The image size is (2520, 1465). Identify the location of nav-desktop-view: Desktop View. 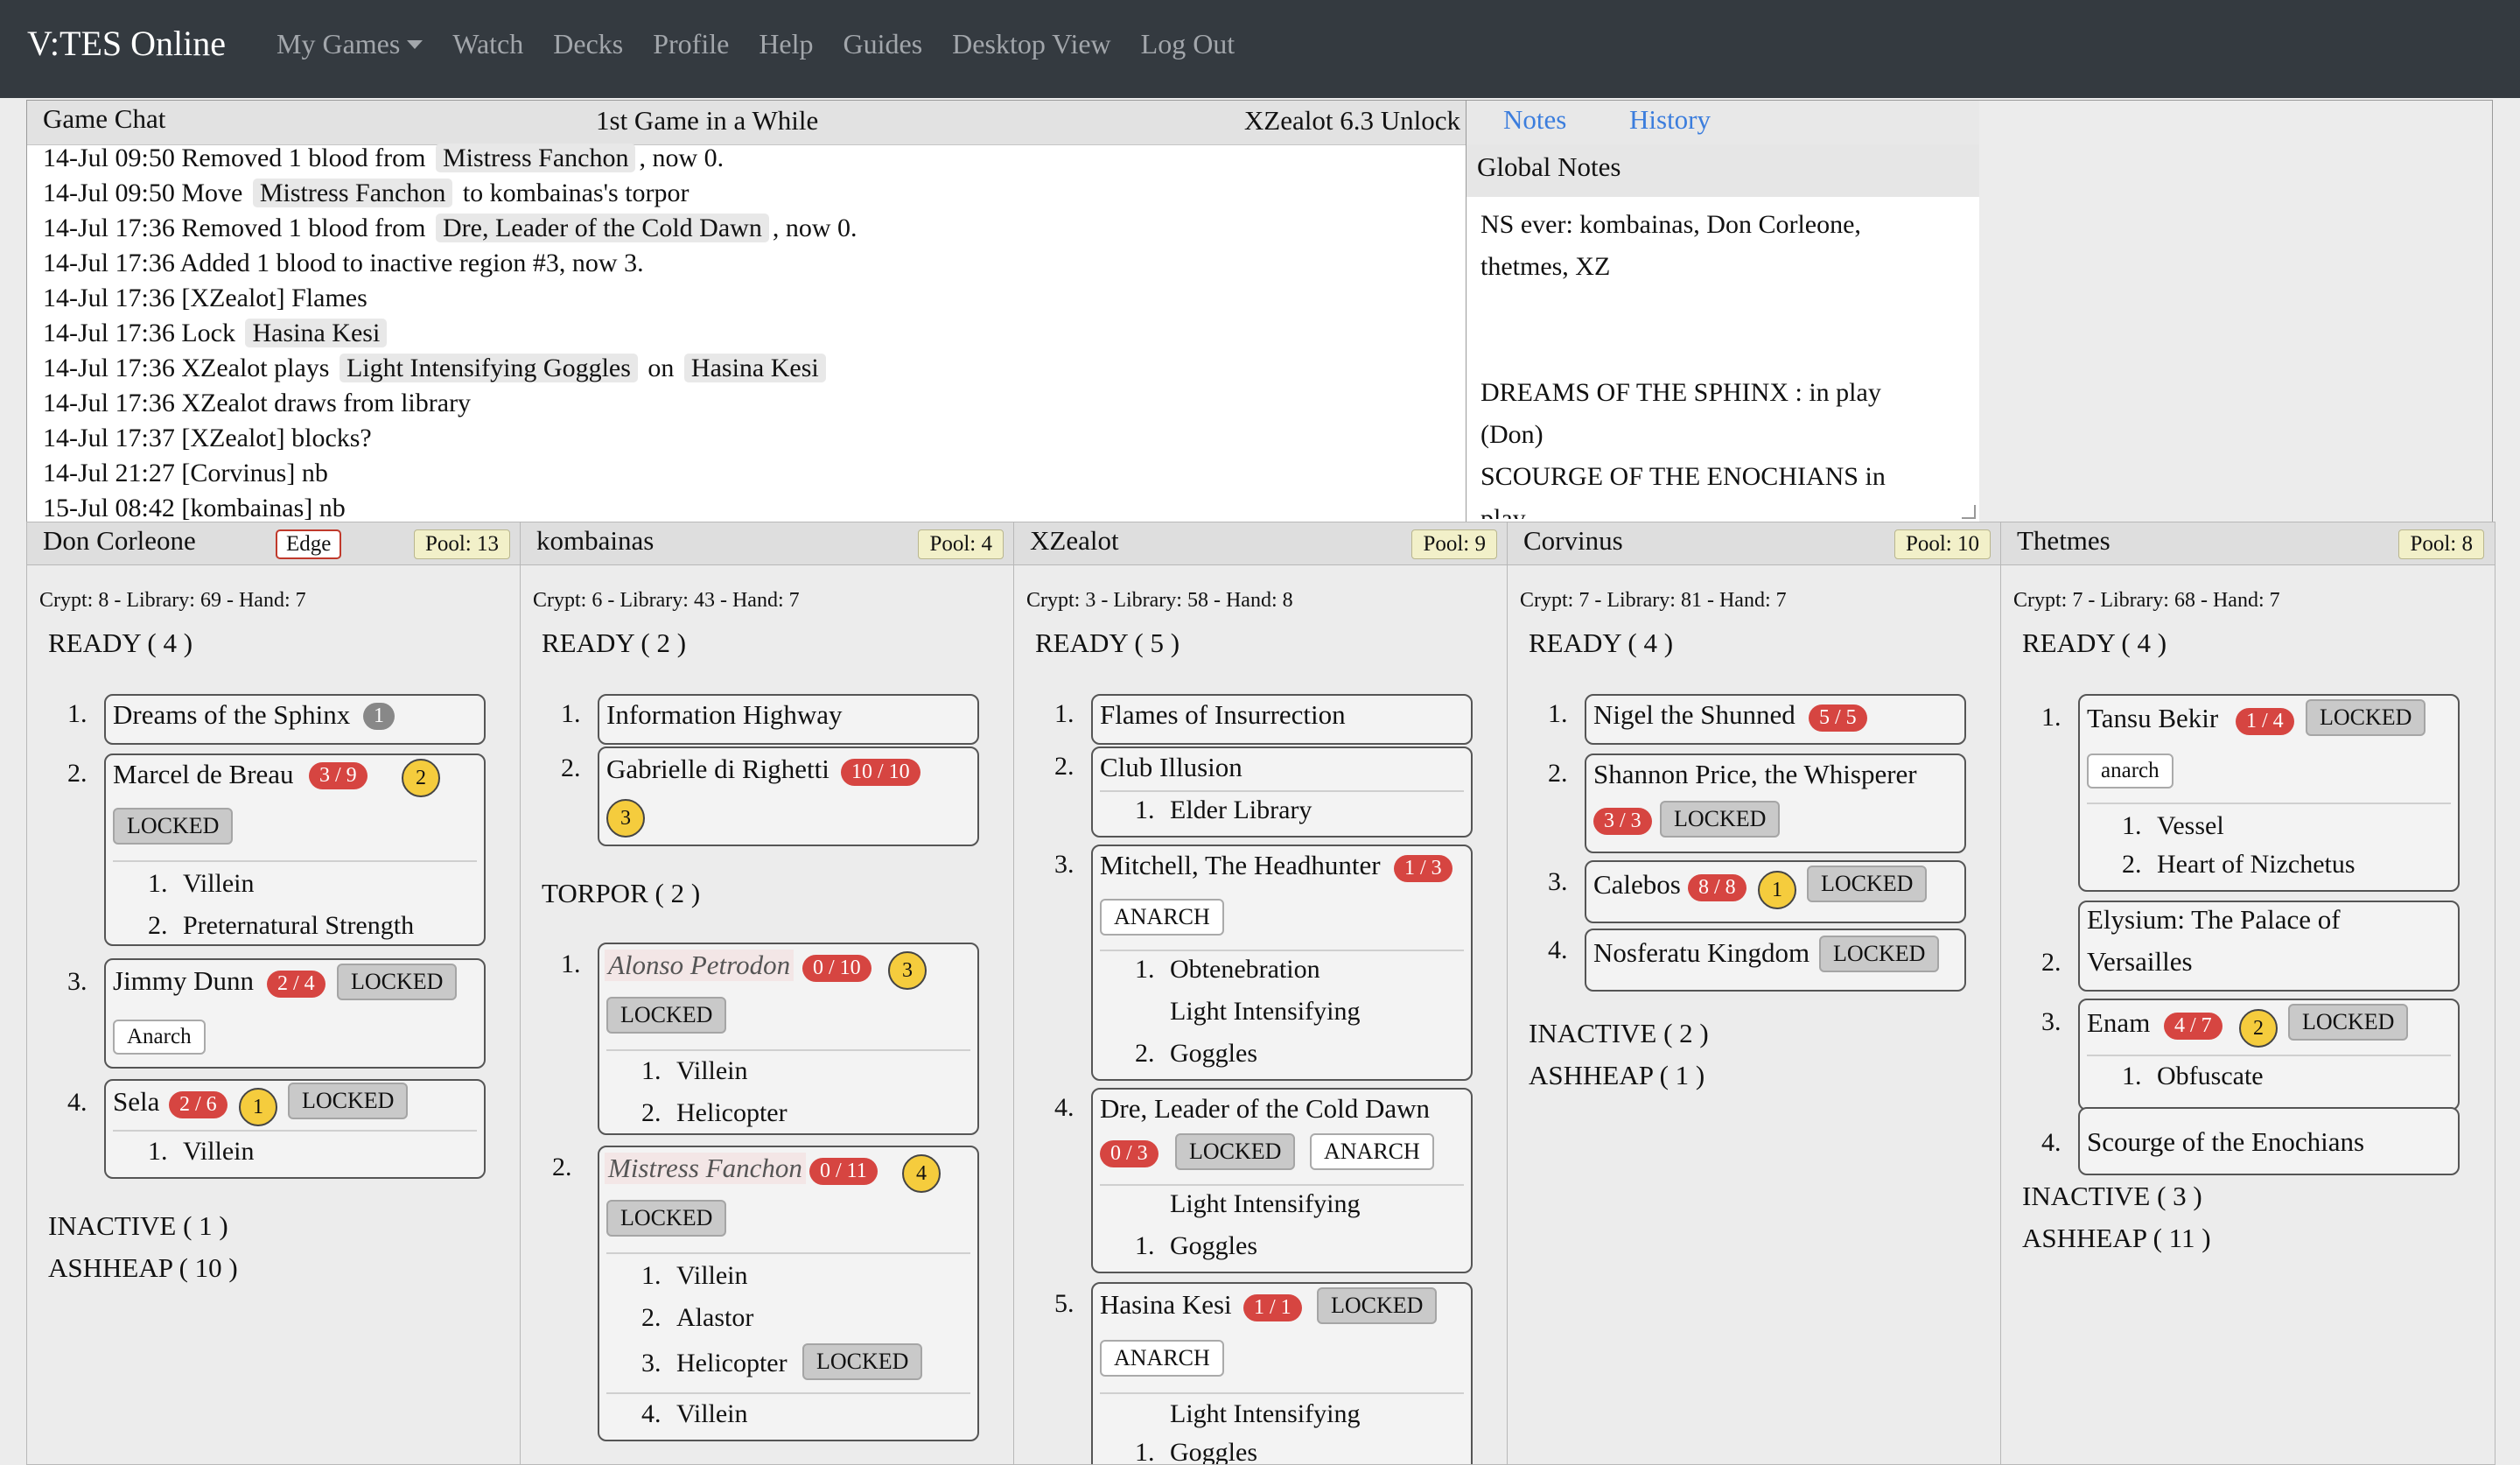
(1031, 44).